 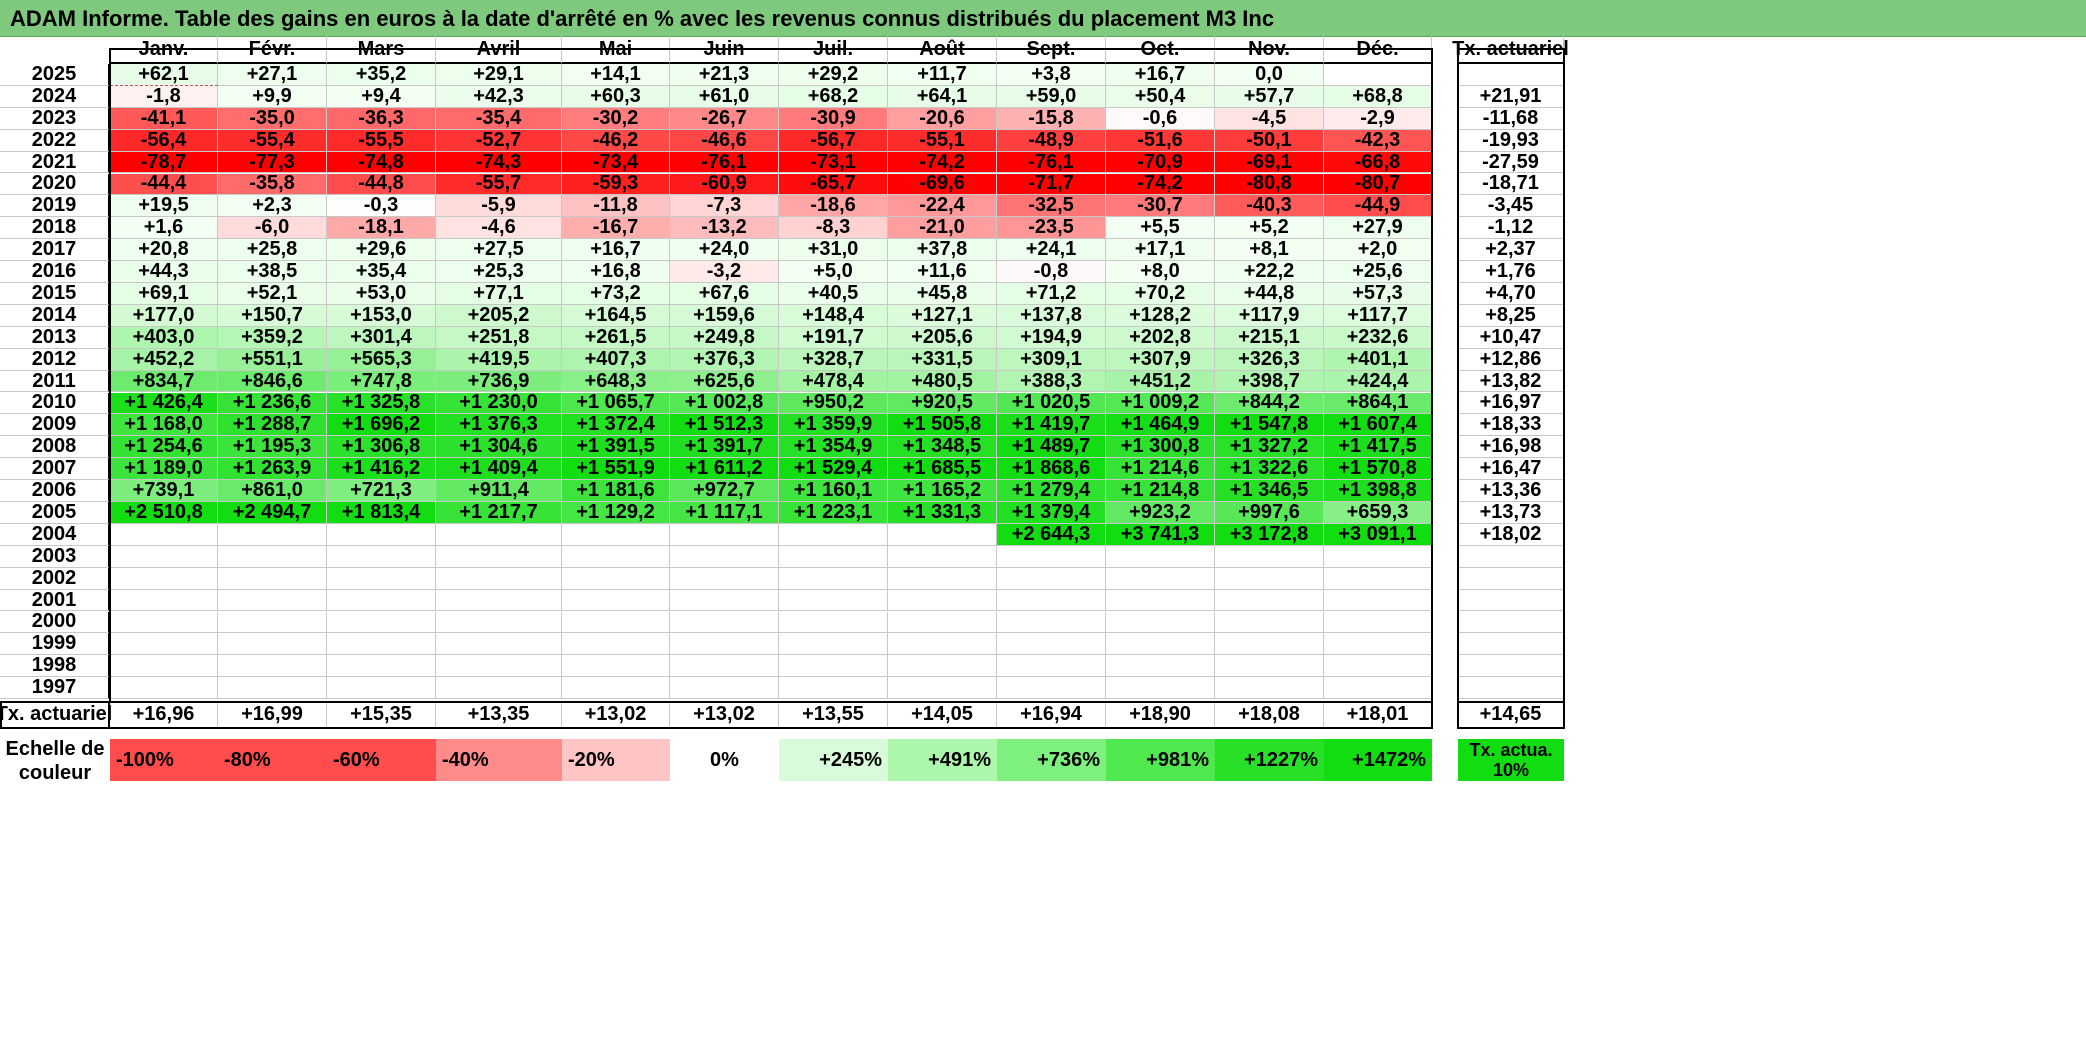 What do you see at coordinates (616, 381) in the screenshot?
I see `table-cell: +648,3` at bounding box center [616, 381].